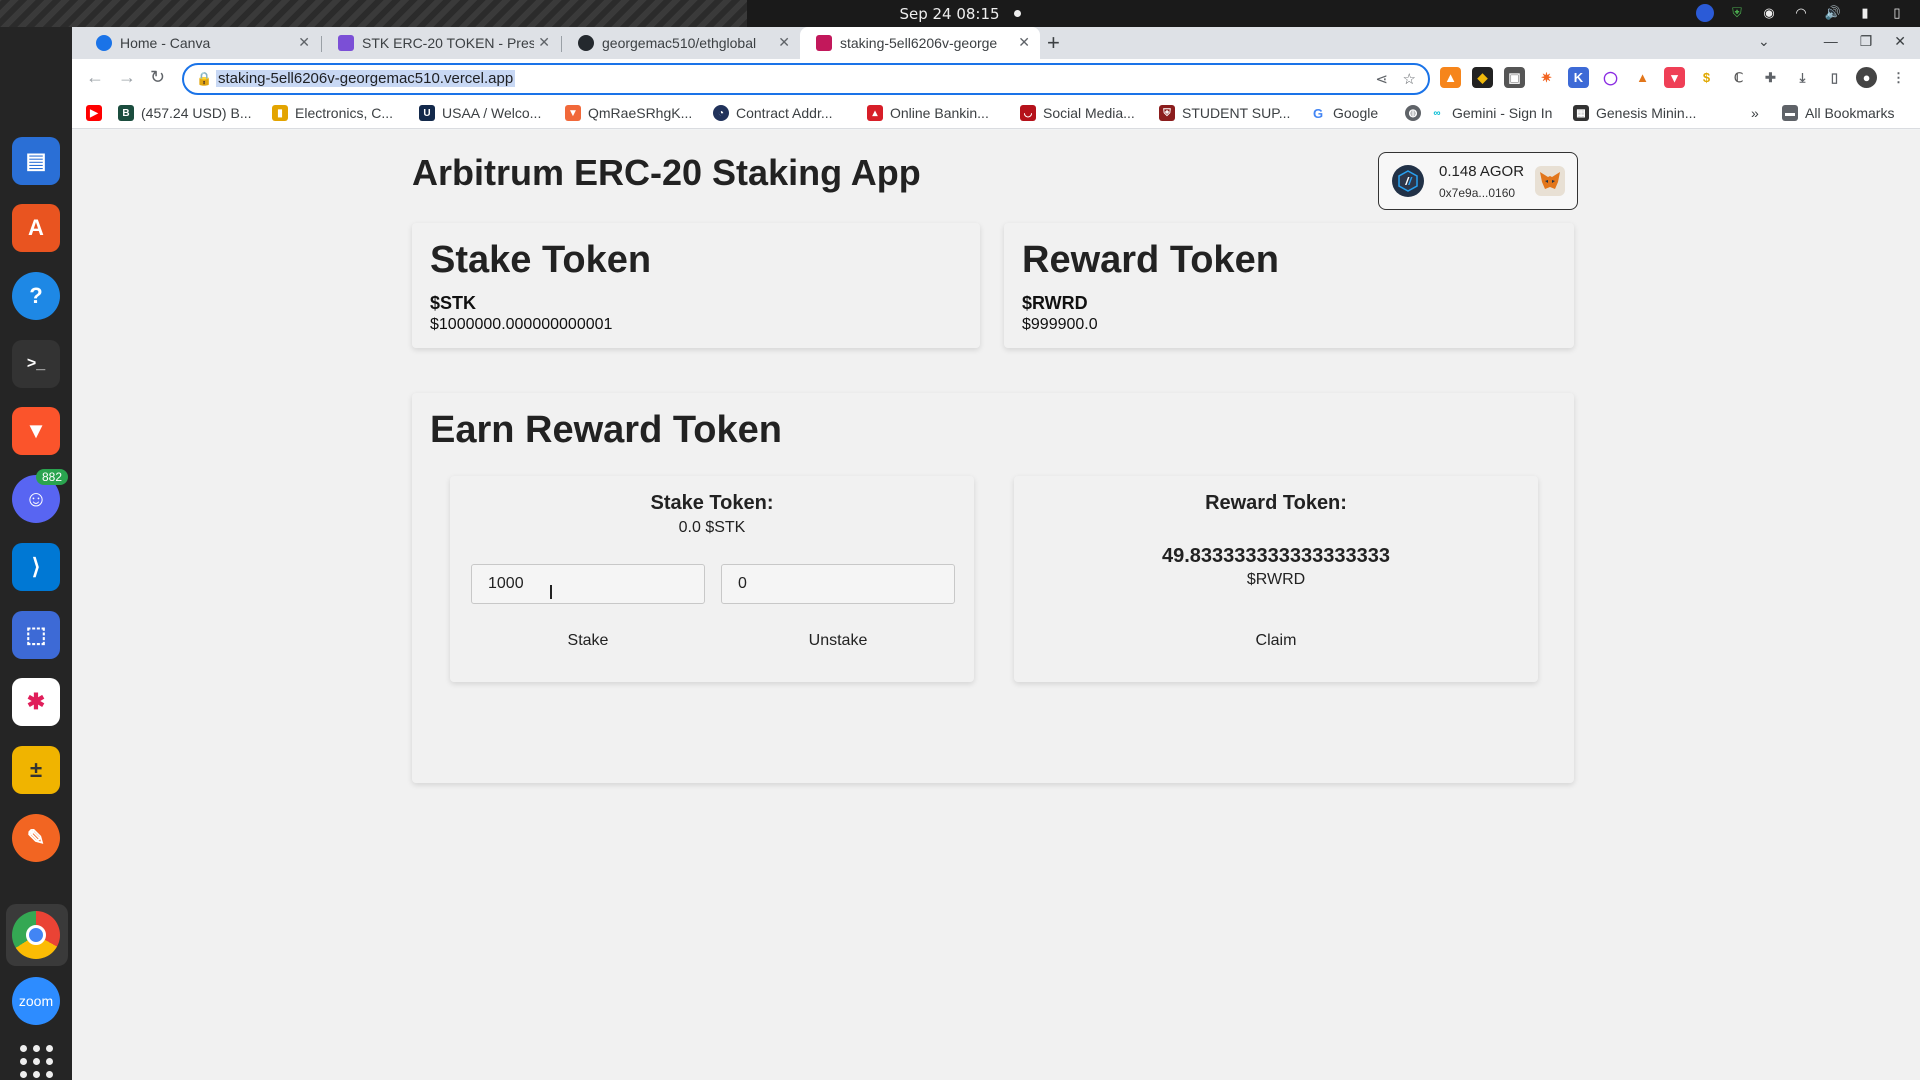  What do you see at coordinates (36, 431) in the screenshot?
I see `brave-icon: ▼` at bounding box center [36, 431].